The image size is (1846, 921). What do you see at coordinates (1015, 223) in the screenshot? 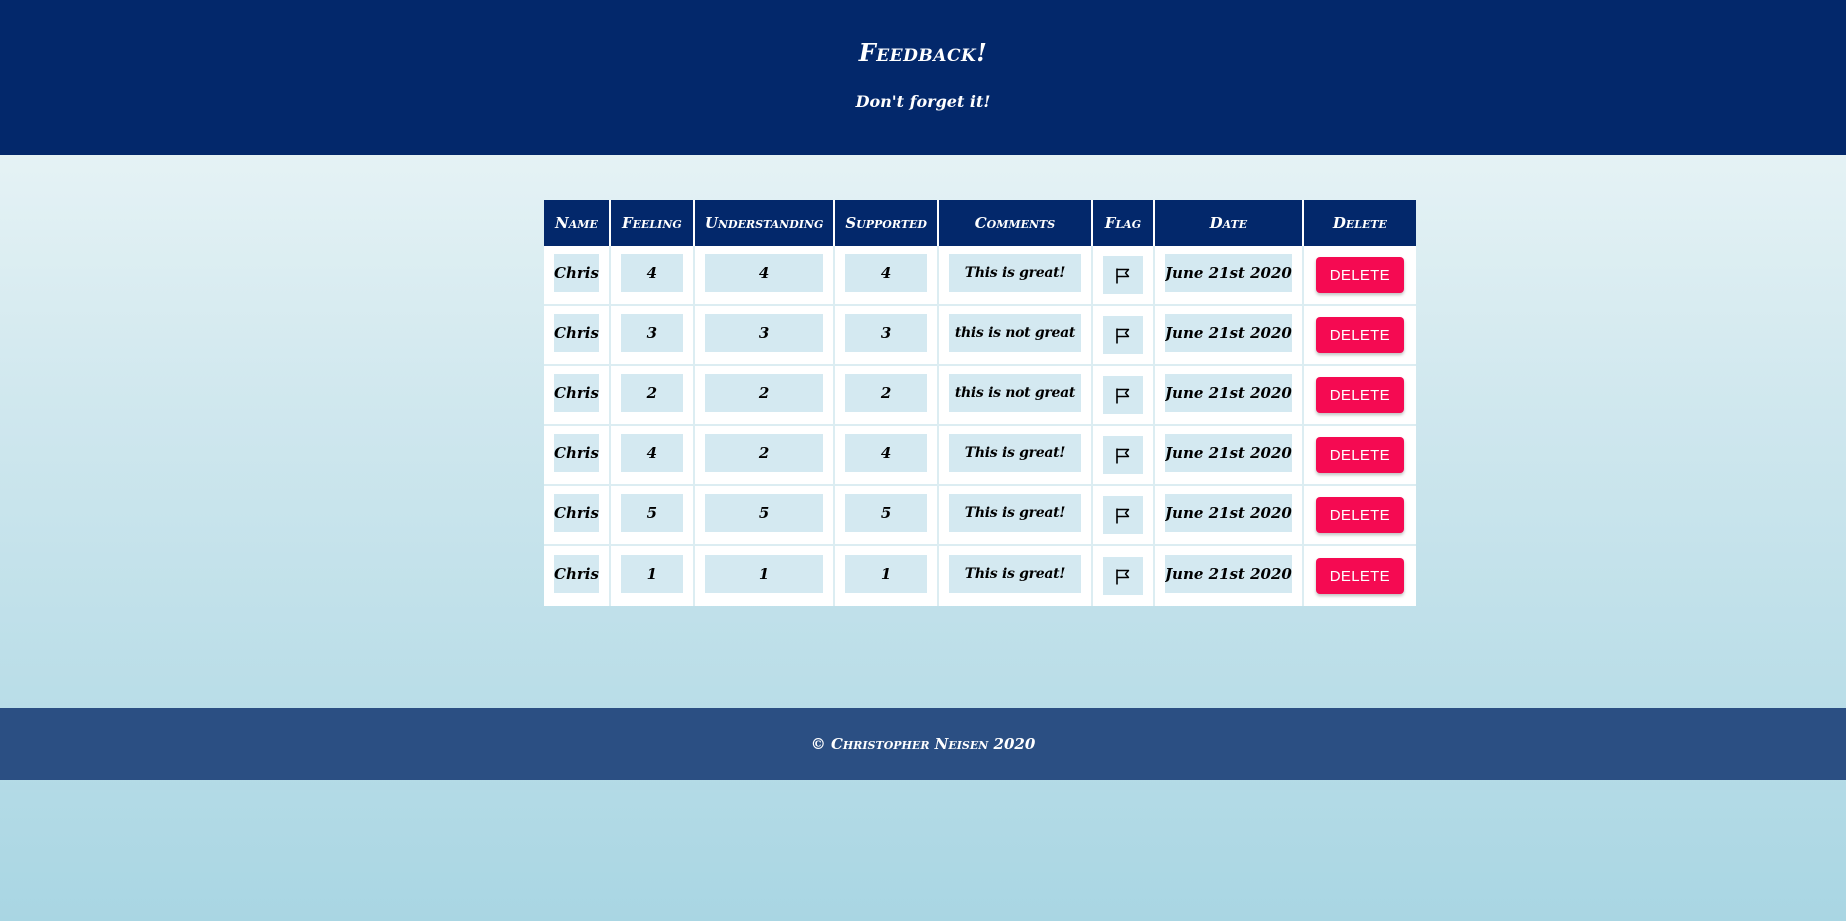
I see `column-header-comments: Comments` at bounding box center [1015, 223].